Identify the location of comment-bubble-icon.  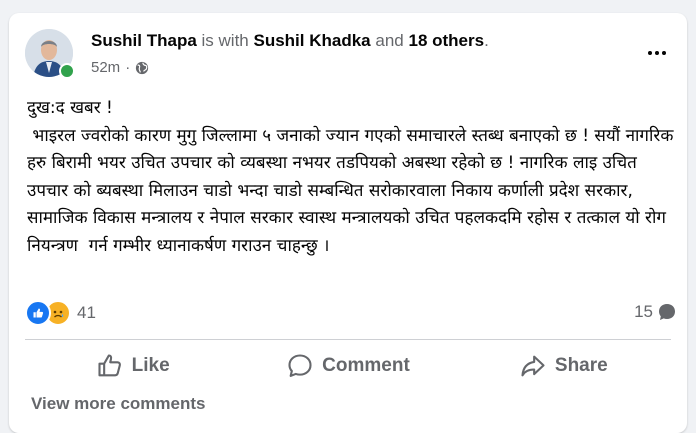
(667, 312).